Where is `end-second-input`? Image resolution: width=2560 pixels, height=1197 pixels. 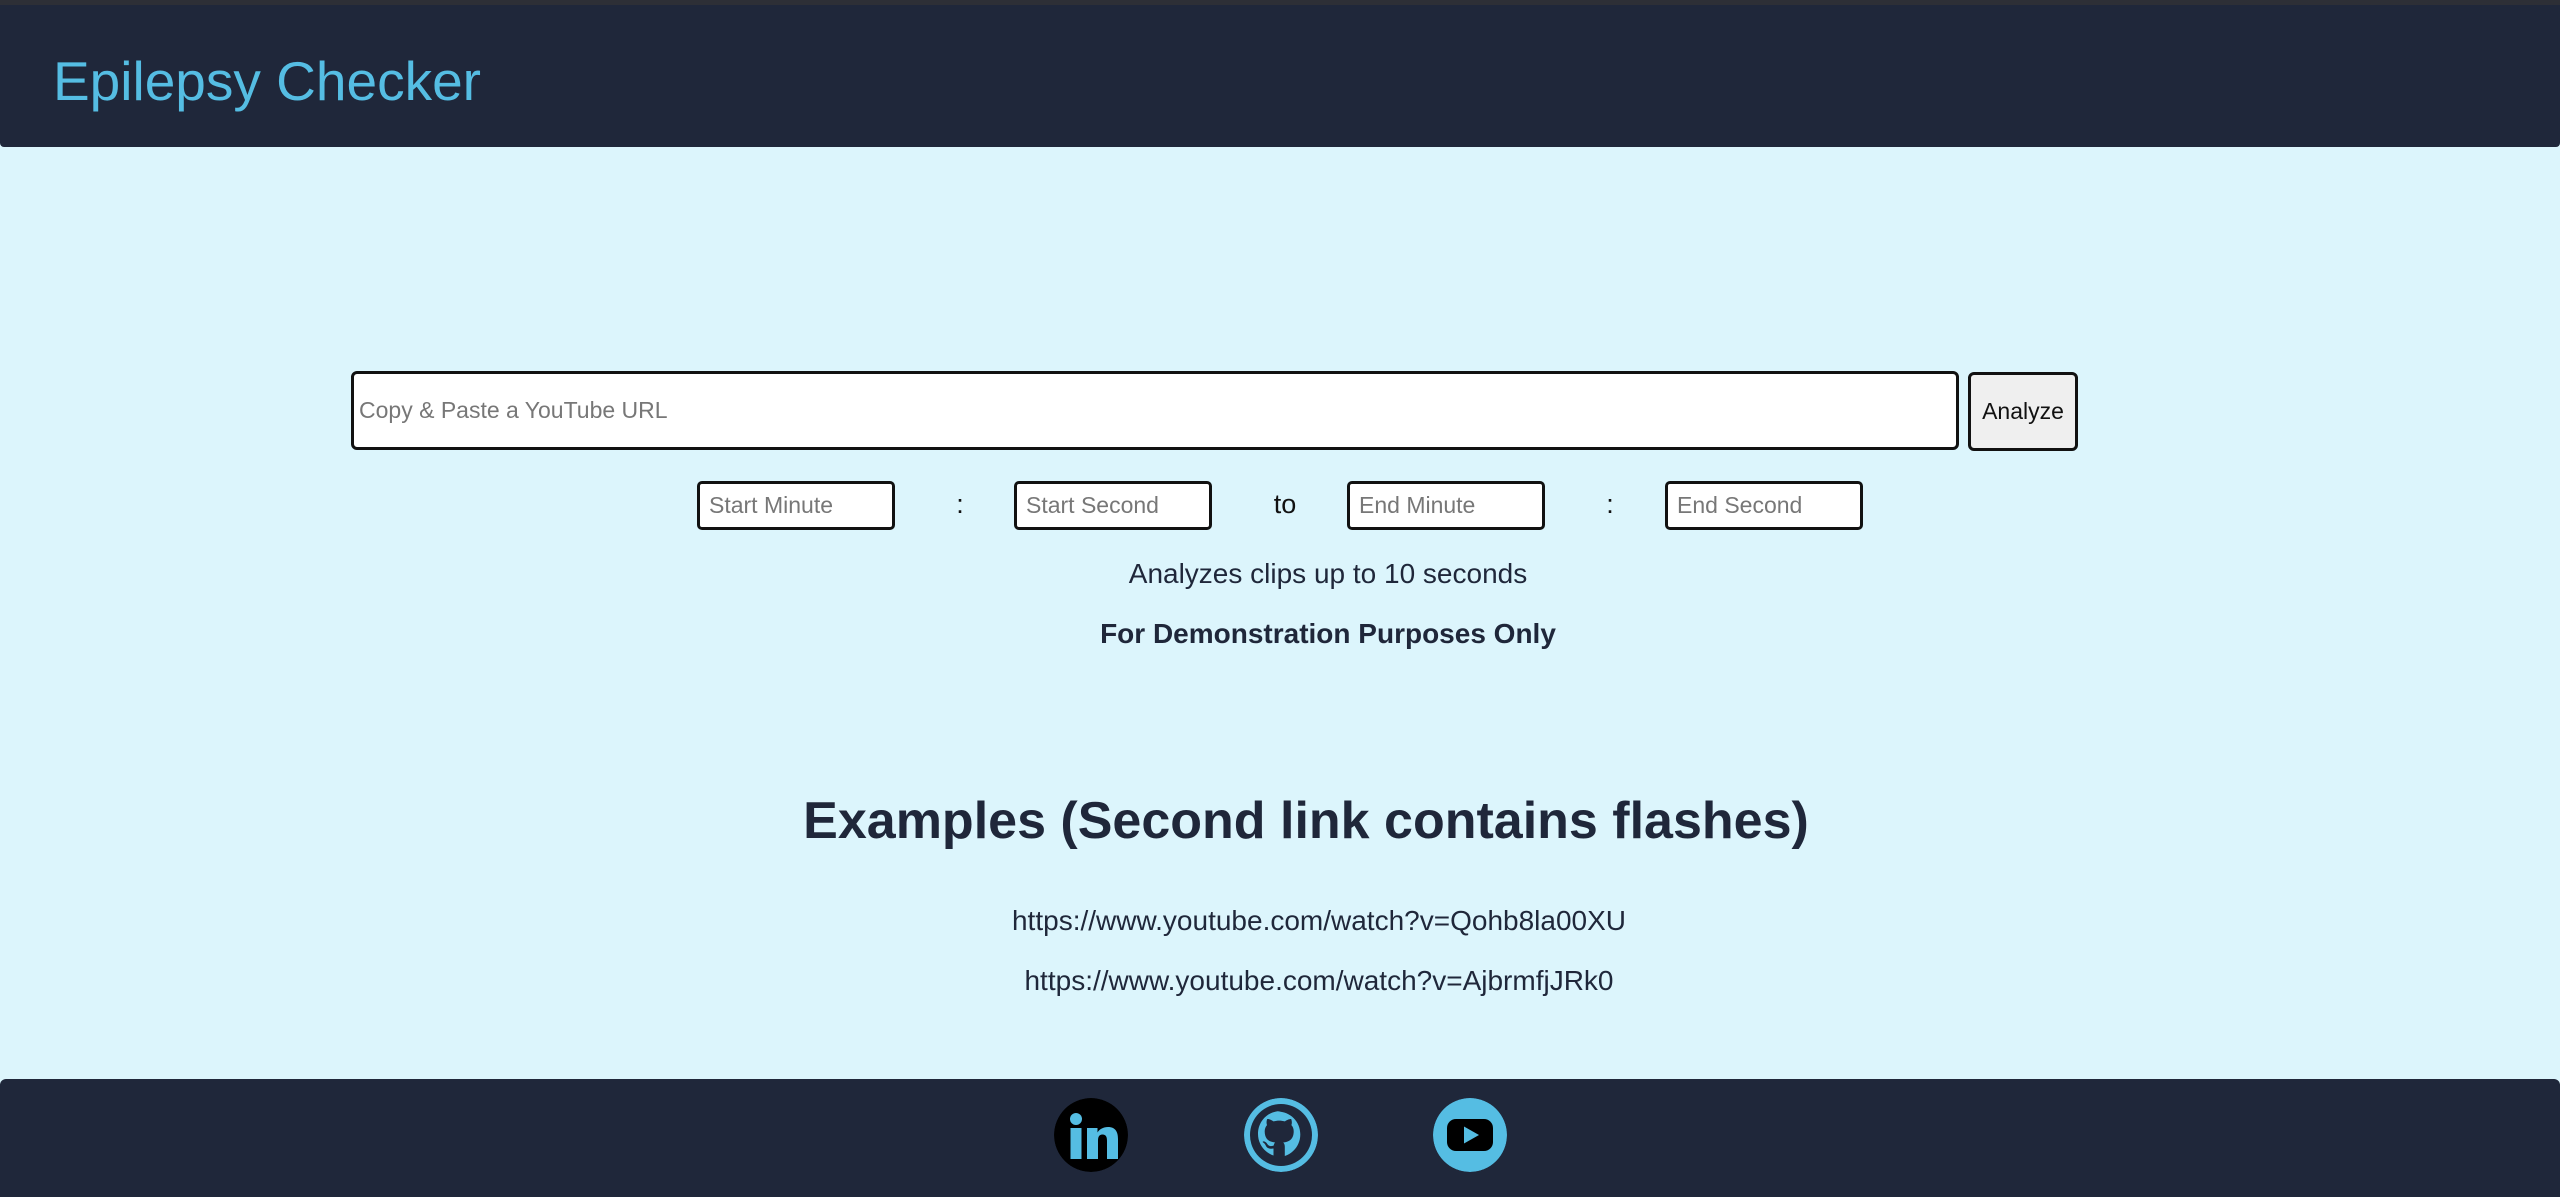 end-second-input is located at coordinates (1764, 505).